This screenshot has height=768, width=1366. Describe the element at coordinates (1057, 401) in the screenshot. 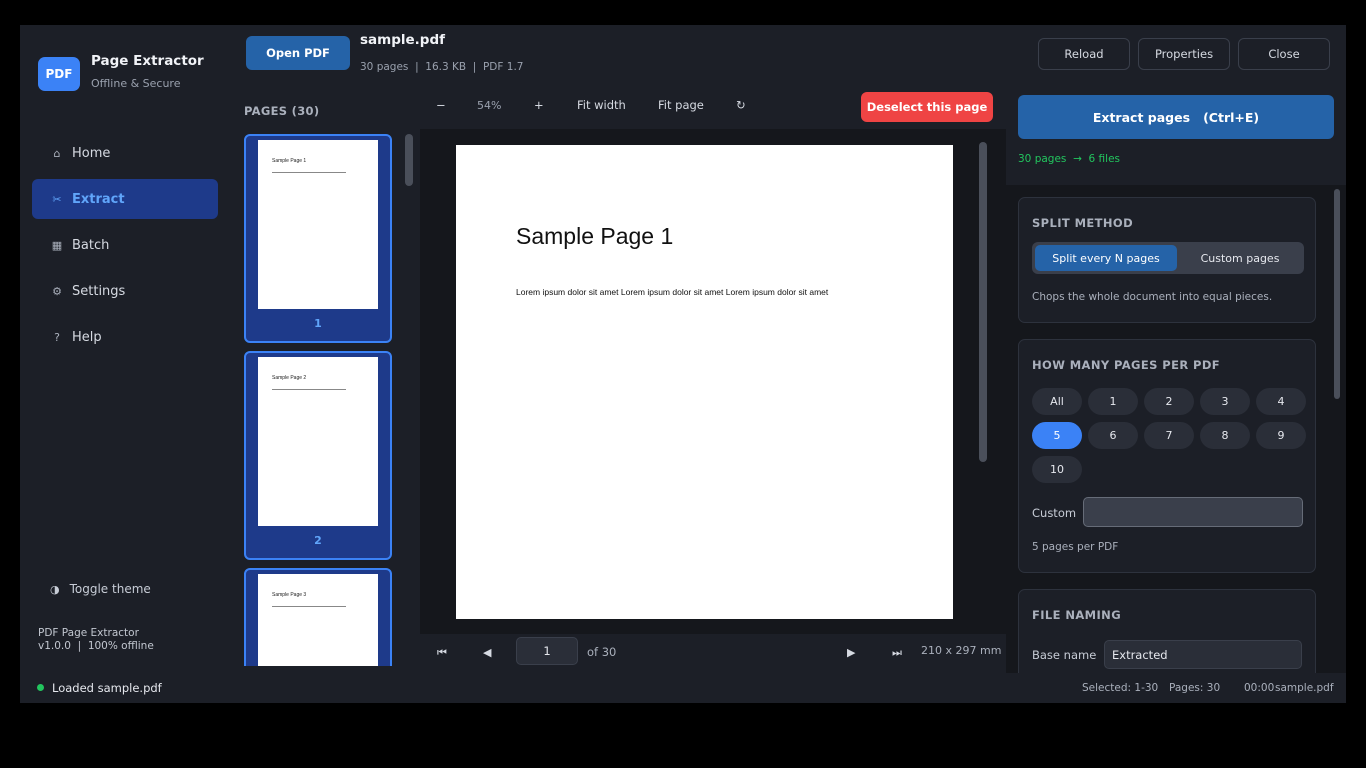

I see `option-all: All` at that location.